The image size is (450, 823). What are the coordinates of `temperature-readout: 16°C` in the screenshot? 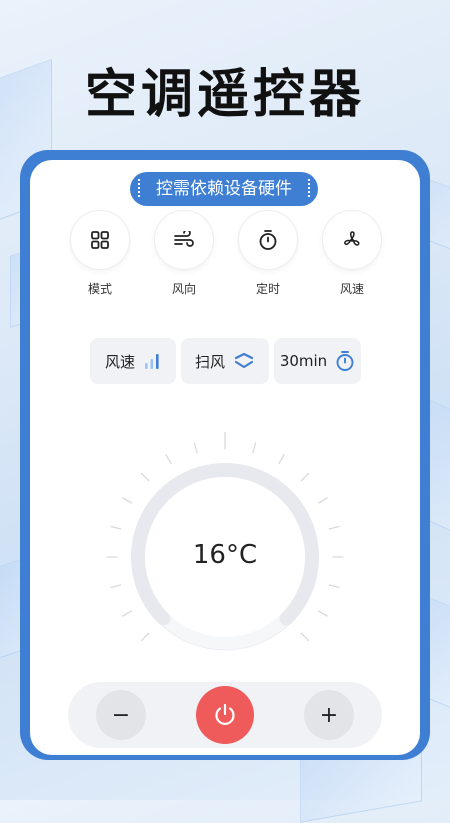 It's located at (225, 555).